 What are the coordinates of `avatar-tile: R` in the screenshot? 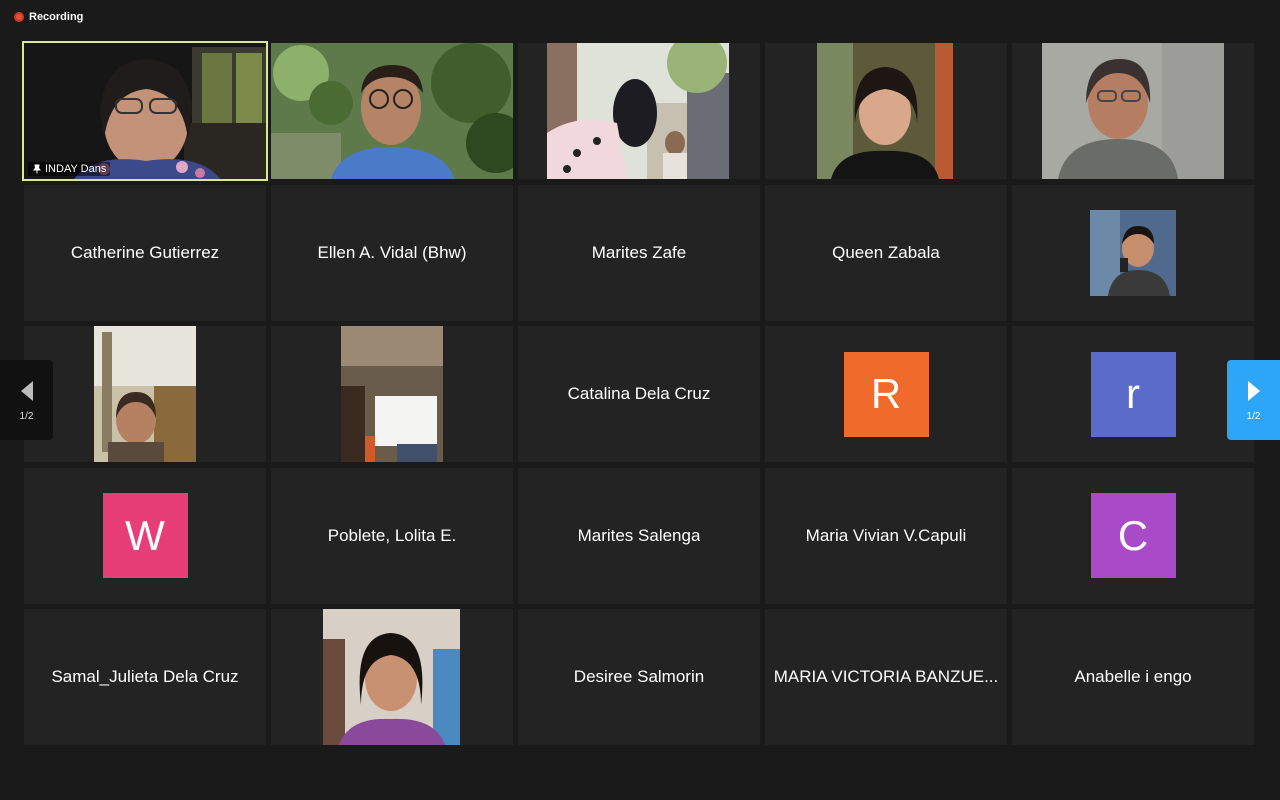 It's located at (886, 394).